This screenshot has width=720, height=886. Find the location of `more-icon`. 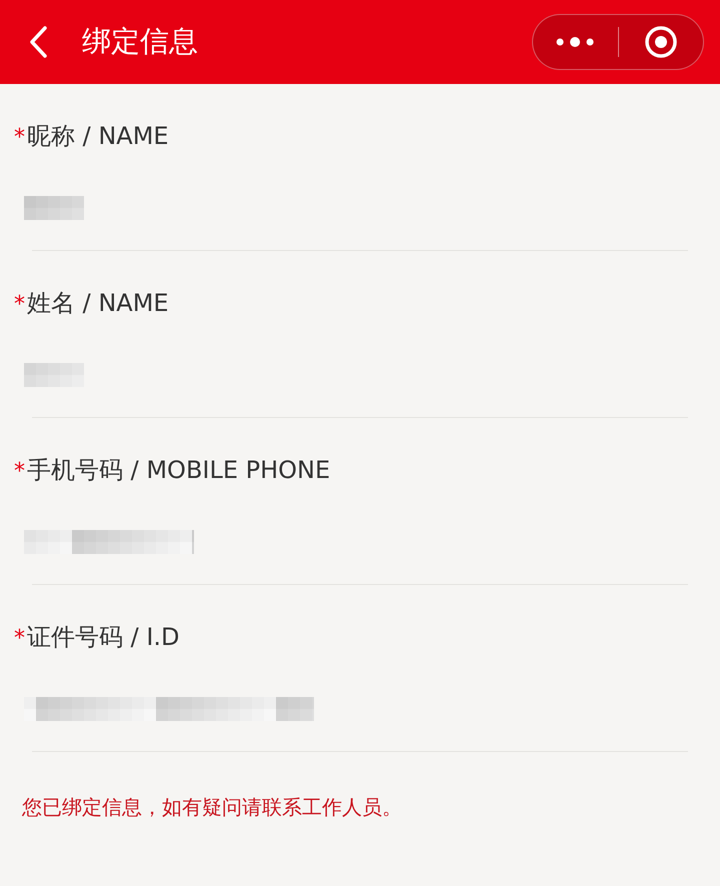

more-icon is located at coordinates (575, 42).